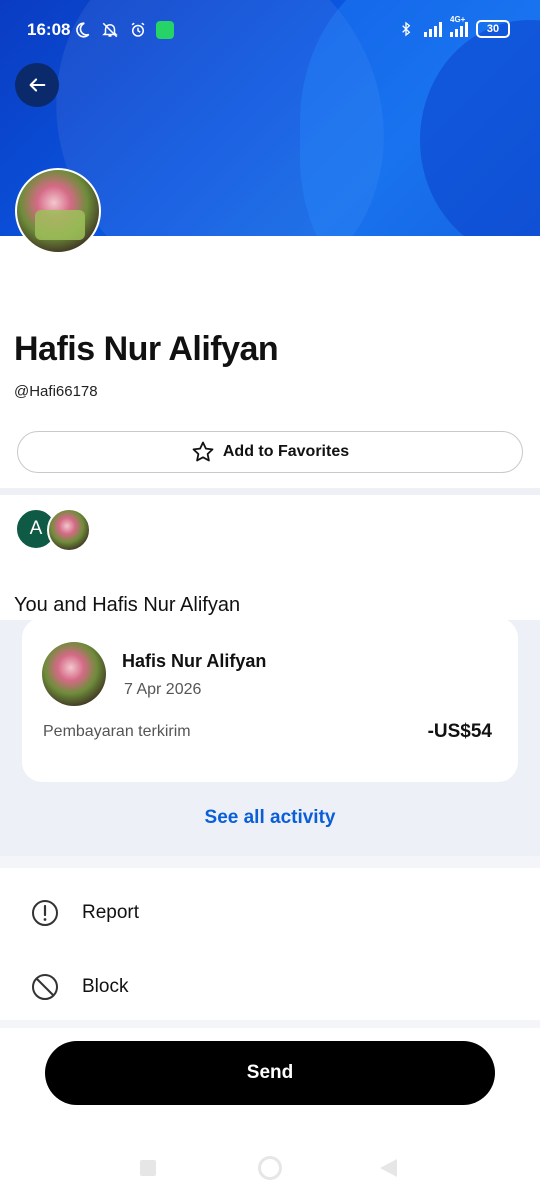 The width and height of the screenshot is (540, 1199). What do you see at coordinates (138, 30) in the screenshot?
I see `alarm-icon` at bounding box center [138, 30].